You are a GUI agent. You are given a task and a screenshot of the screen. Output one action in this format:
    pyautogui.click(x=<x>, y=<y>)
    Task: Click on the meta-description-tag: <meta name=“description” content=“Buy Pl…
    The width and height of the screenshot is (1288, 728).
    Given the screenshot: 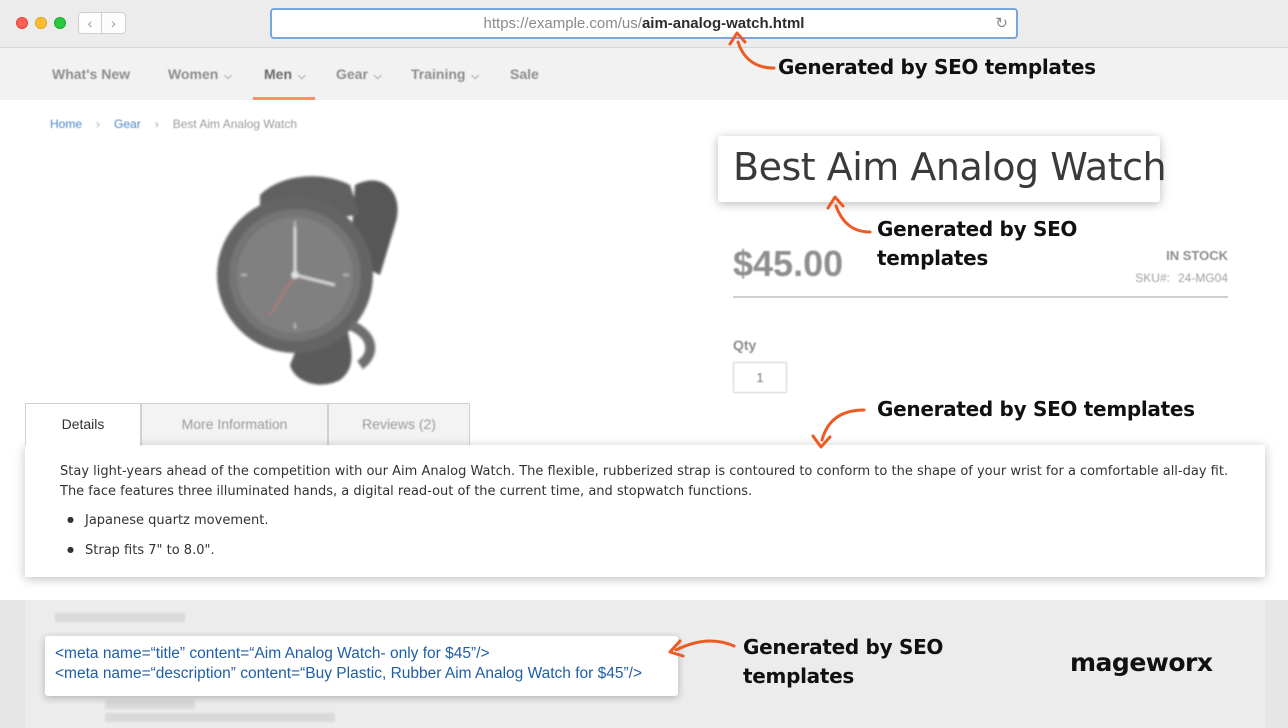 What is the action you would take?
    pyautogui.click(x=349, y=673)
    